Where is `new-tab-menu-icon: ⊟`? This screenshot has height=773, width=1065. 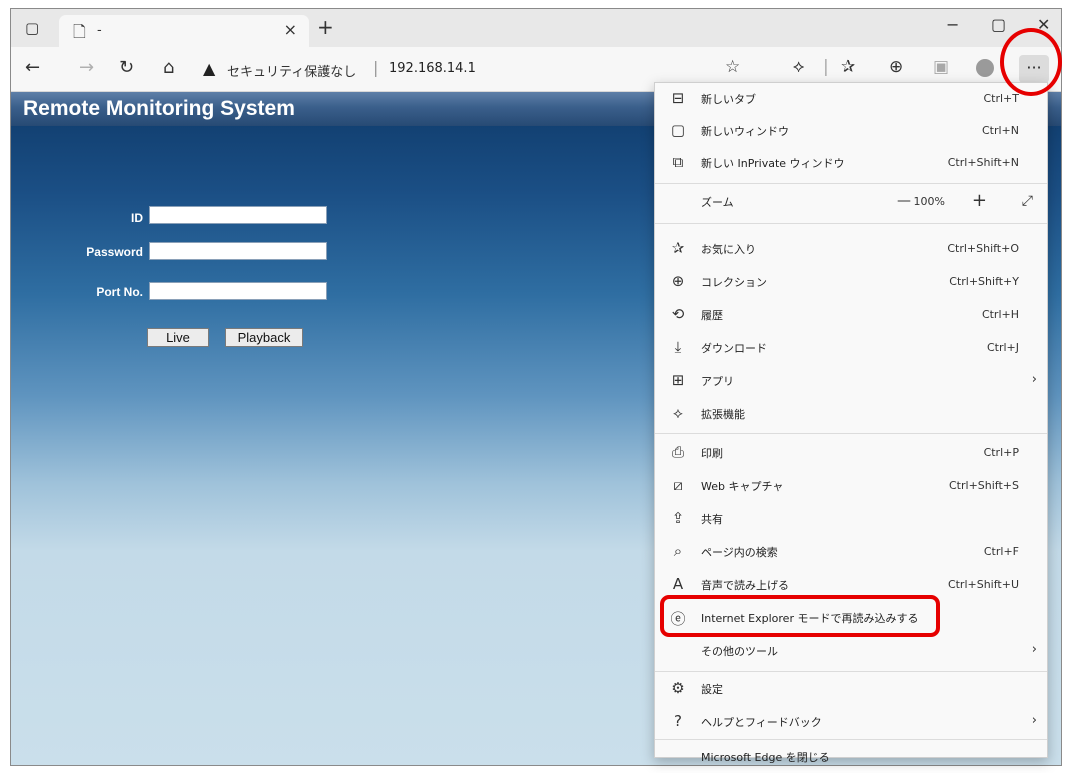
new-tab-menu-icon: ⊟ is located at coordinates (678, 98).